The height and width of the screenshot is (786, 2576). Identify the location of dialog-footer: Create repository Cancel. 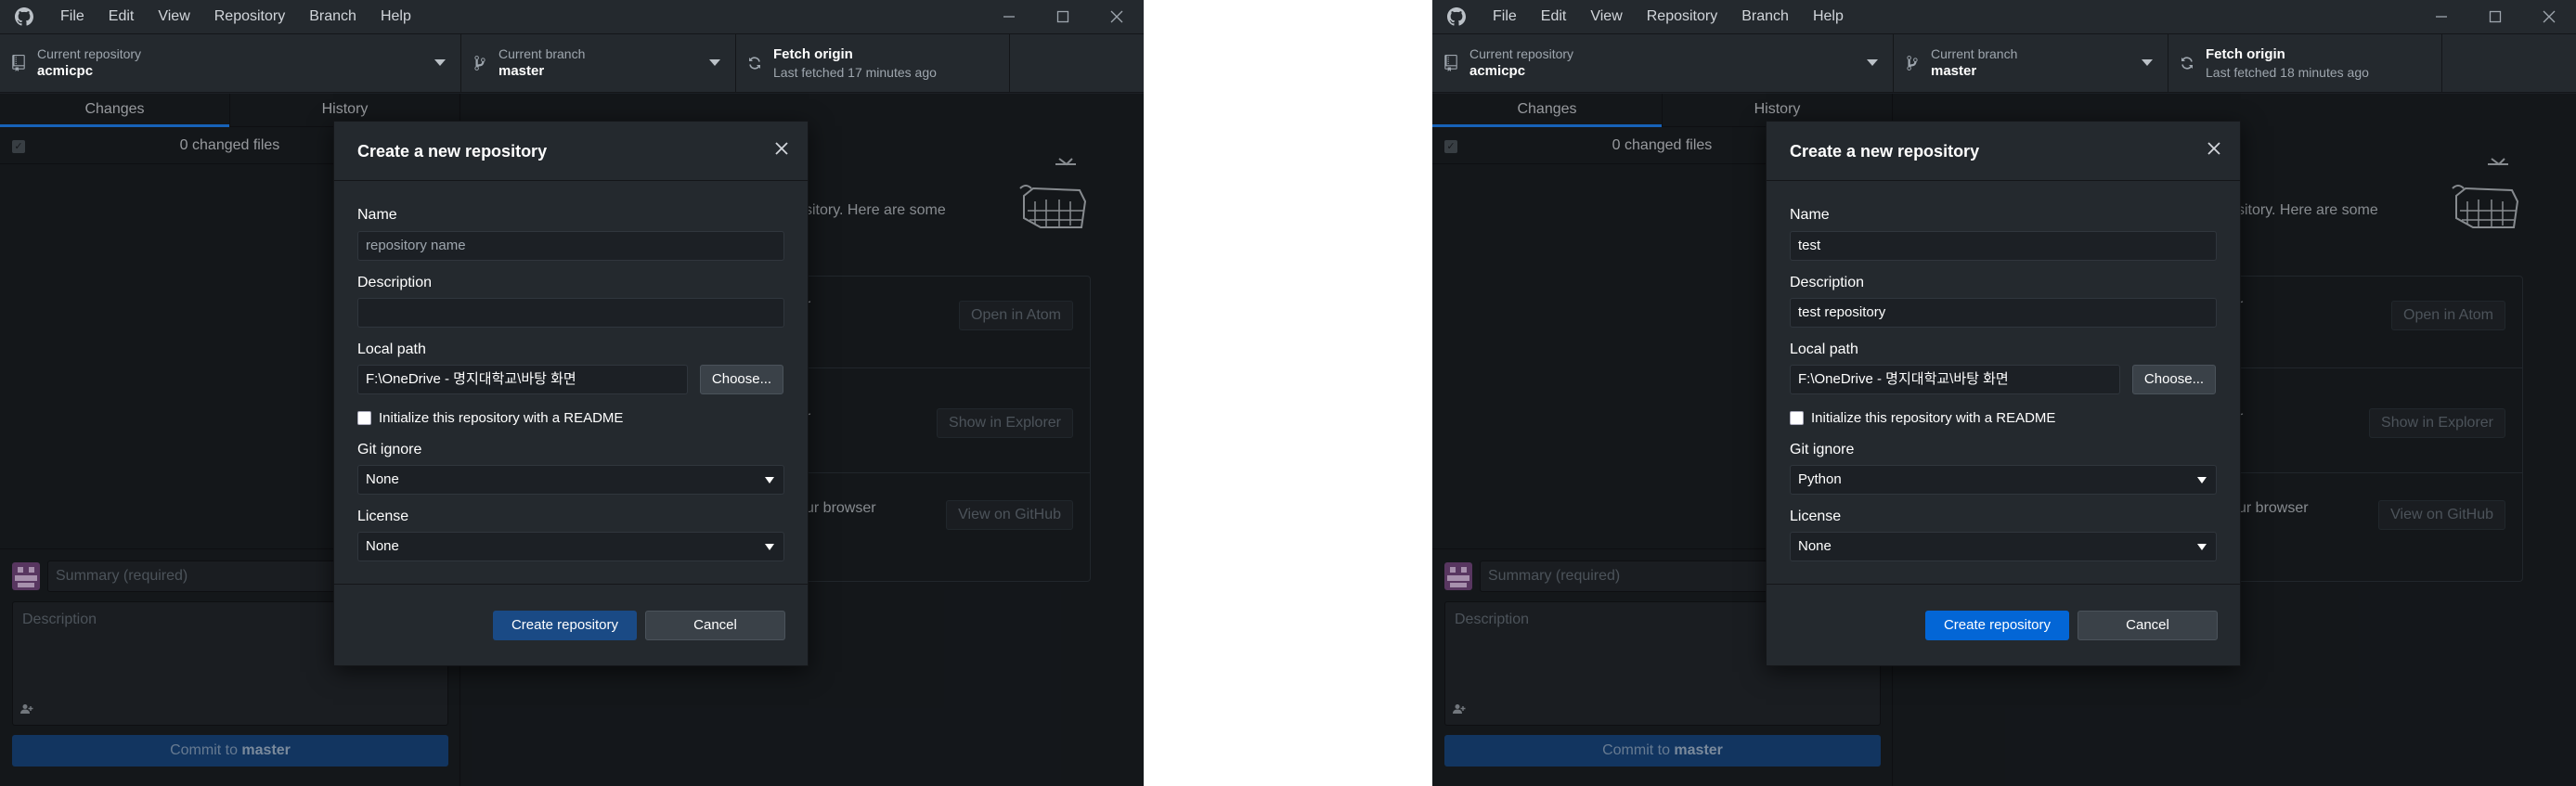
(2003, 624).